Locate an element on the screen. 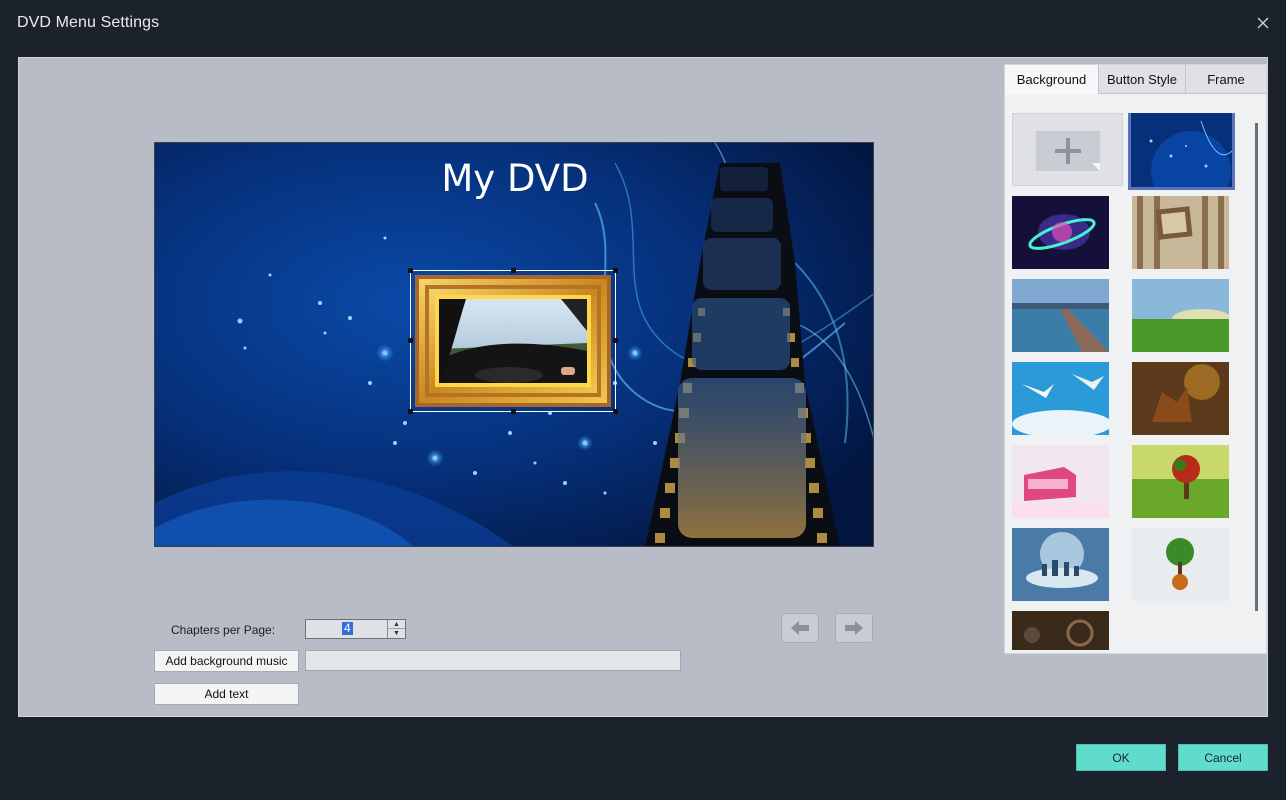 This screenshot has width=1286, height=800. bg-thumb-floating-tree is located at coordinates (1180, 564).